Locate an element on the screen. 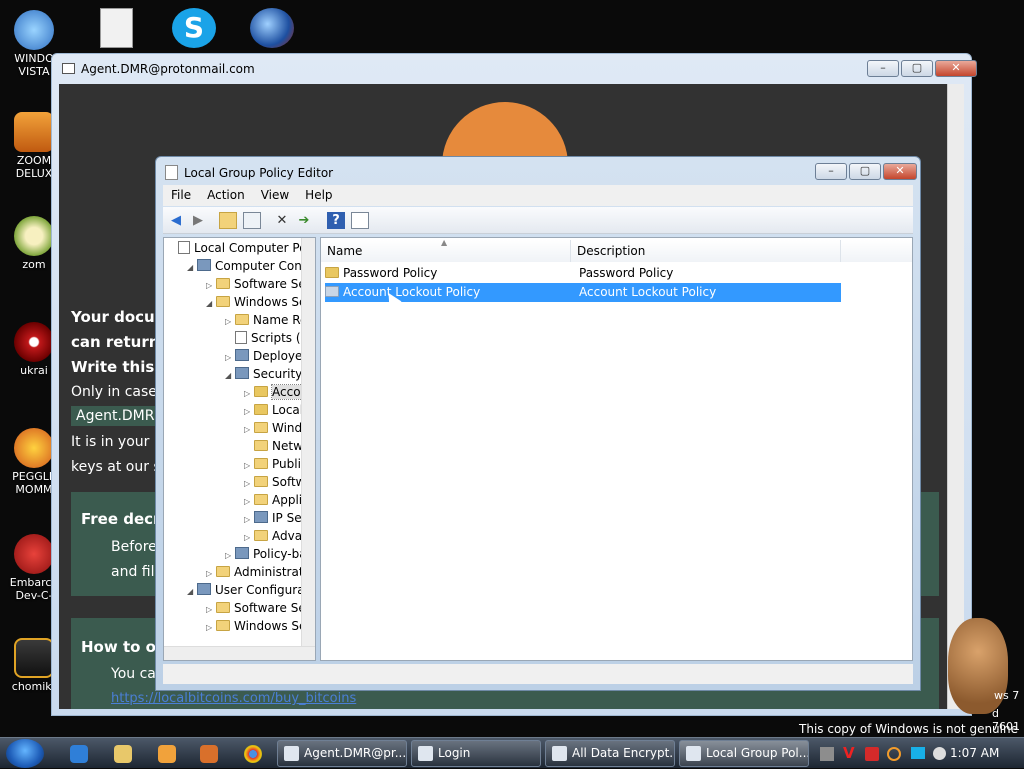 The width and height of the screenshot is (1024, 769). tray-v-icon: V is located at coordinates (849, 753).